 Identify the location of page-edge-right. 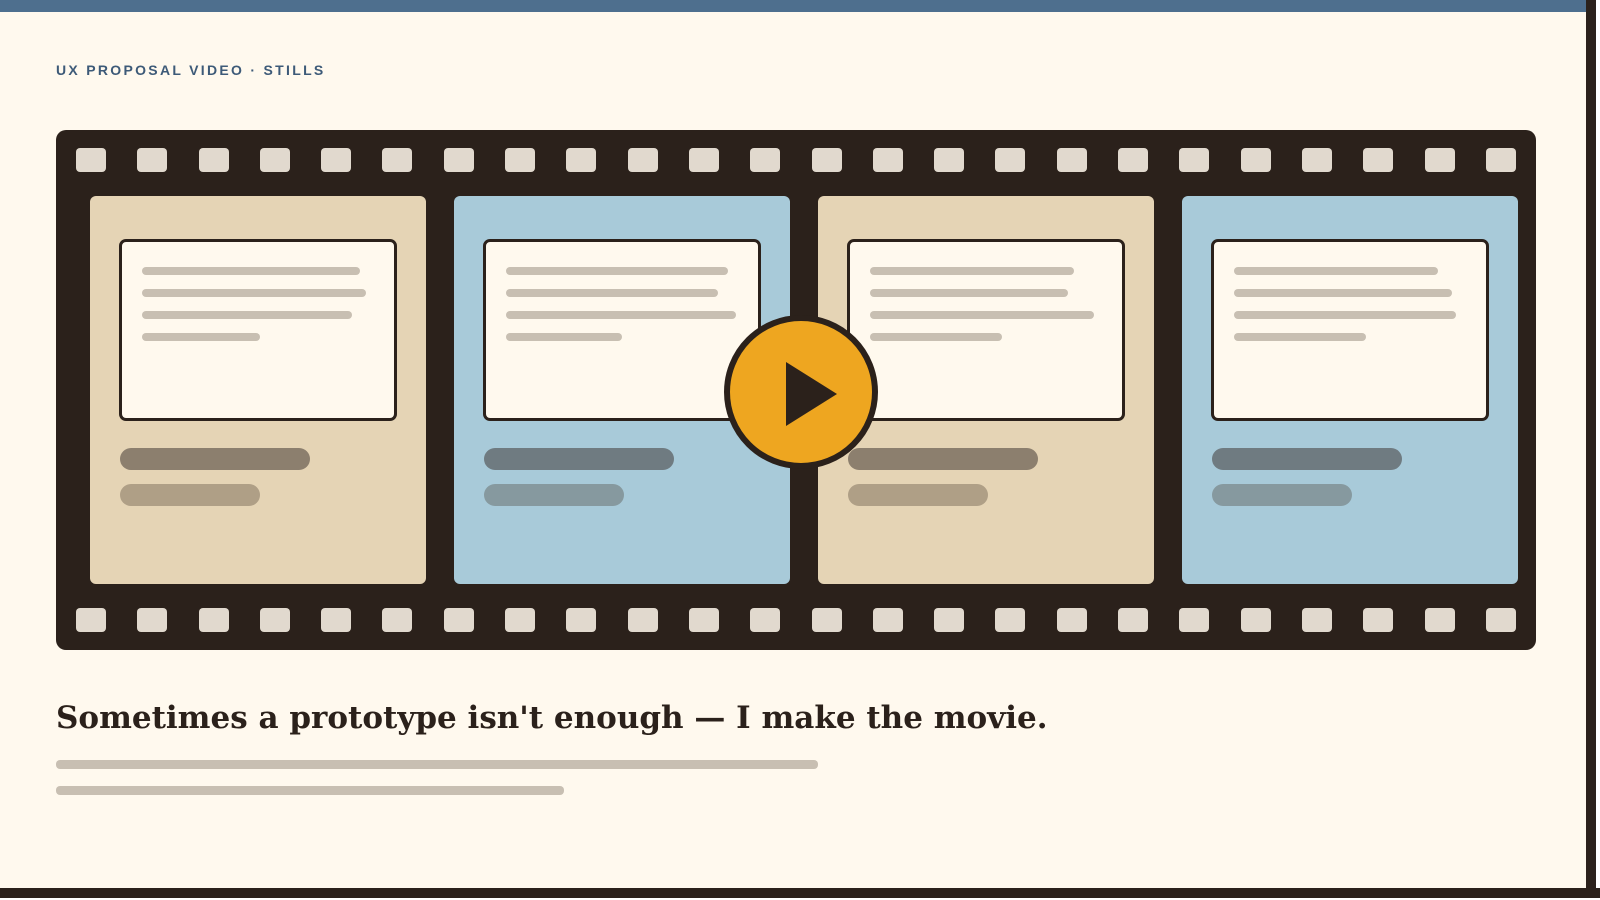
(1593, 450).